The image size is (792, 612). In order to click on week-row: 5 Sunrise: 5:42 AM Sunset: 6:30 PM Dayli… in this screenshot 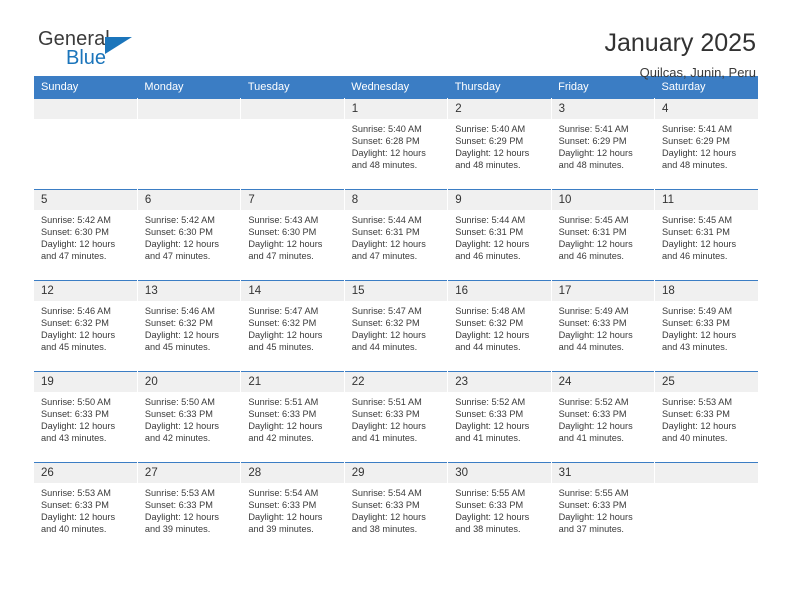, I will do `click(396, 235)`.